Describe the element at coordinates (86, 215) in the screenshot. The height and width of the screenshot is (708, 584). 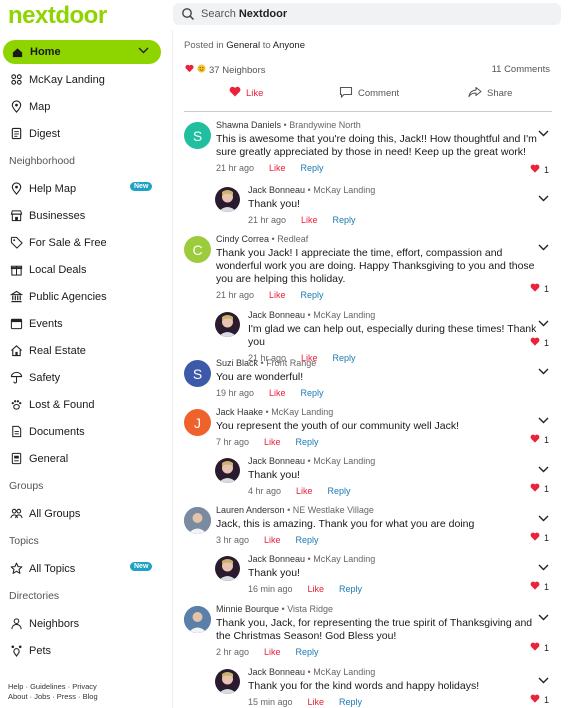
I see `sidebar-item-businesses: Businesses` at that location.